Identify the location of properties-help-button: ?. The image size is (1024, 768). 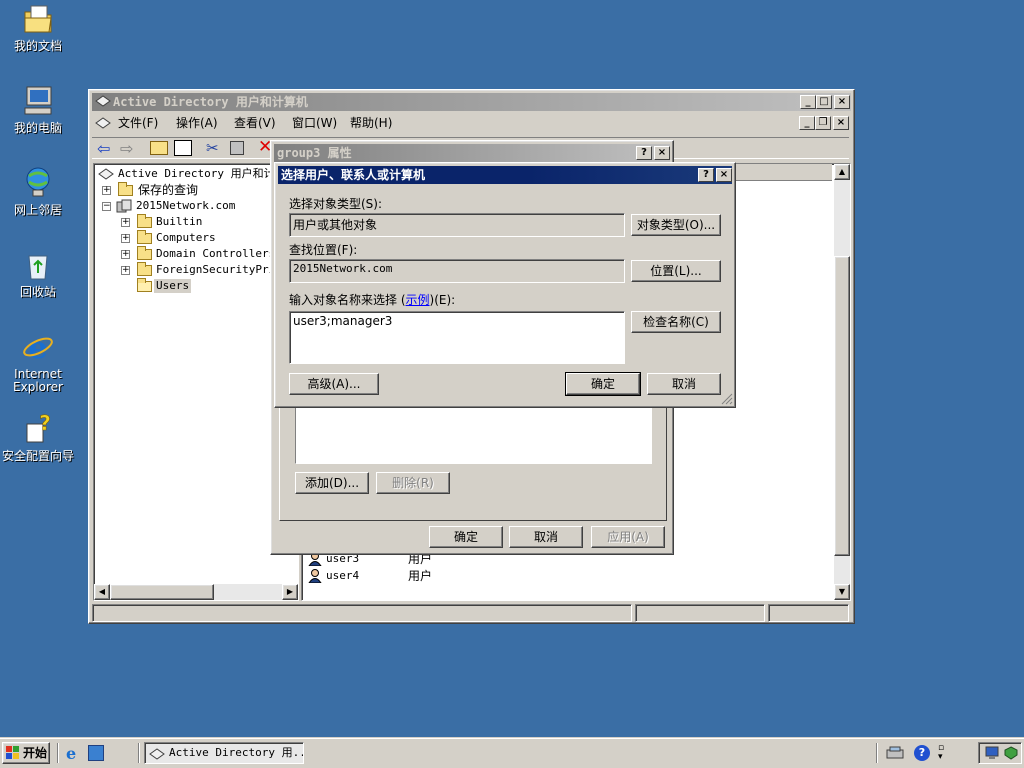
(644, 153).